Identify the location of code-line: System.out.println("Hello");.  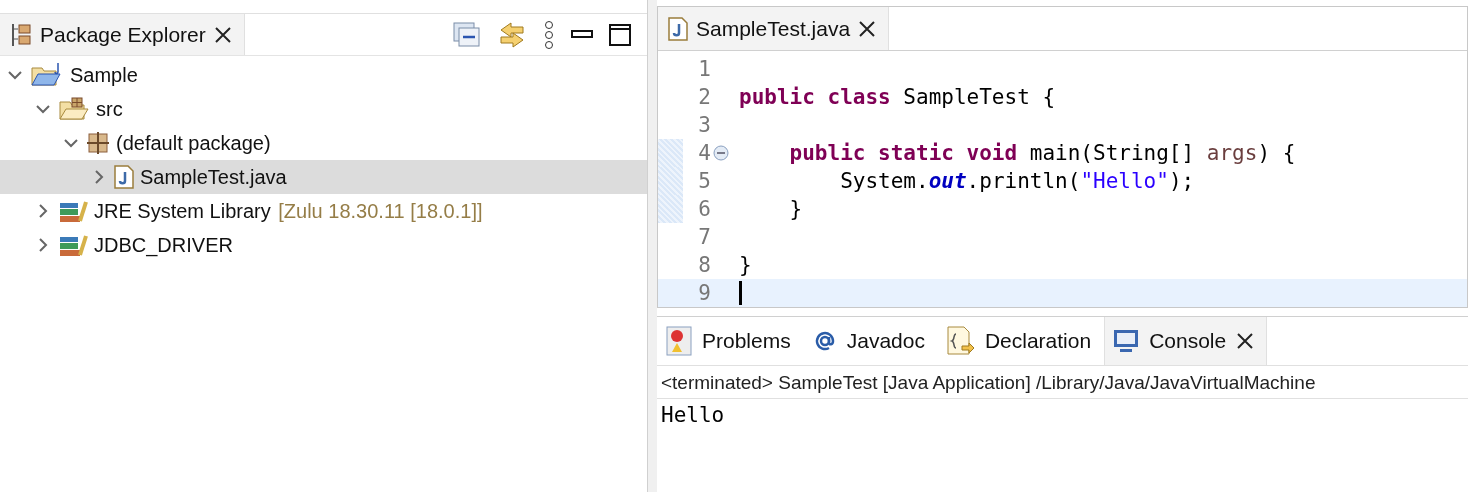
(1017, 181).